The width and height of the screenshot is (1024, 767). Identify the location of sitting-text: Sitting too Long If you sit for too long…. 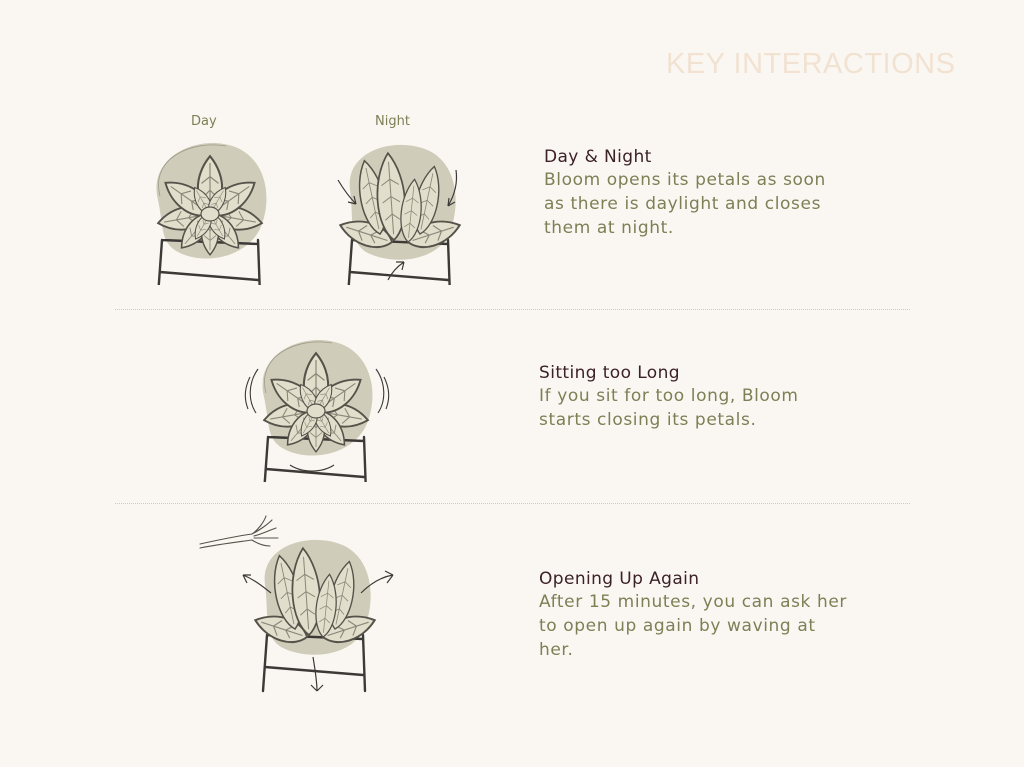
(719, 397).